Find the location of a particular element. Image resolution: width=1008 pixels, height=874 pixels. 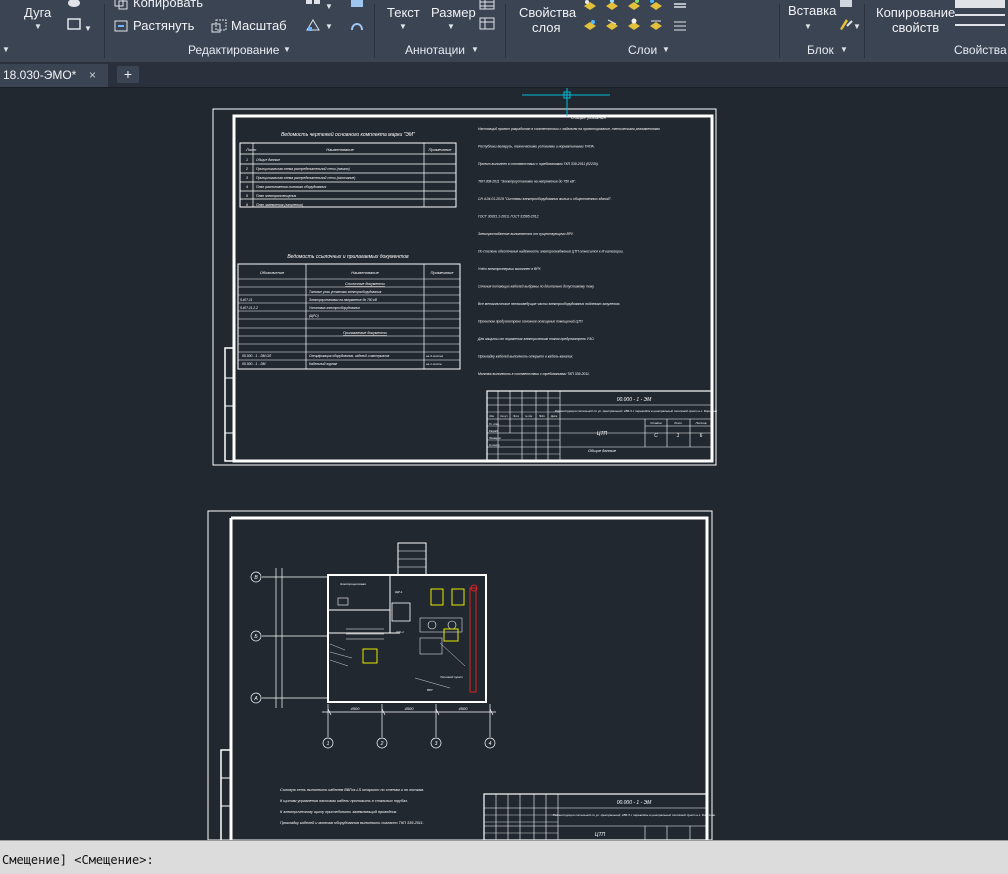

ref-row-name: (ЩРО) is located at coordinates (314, 316).